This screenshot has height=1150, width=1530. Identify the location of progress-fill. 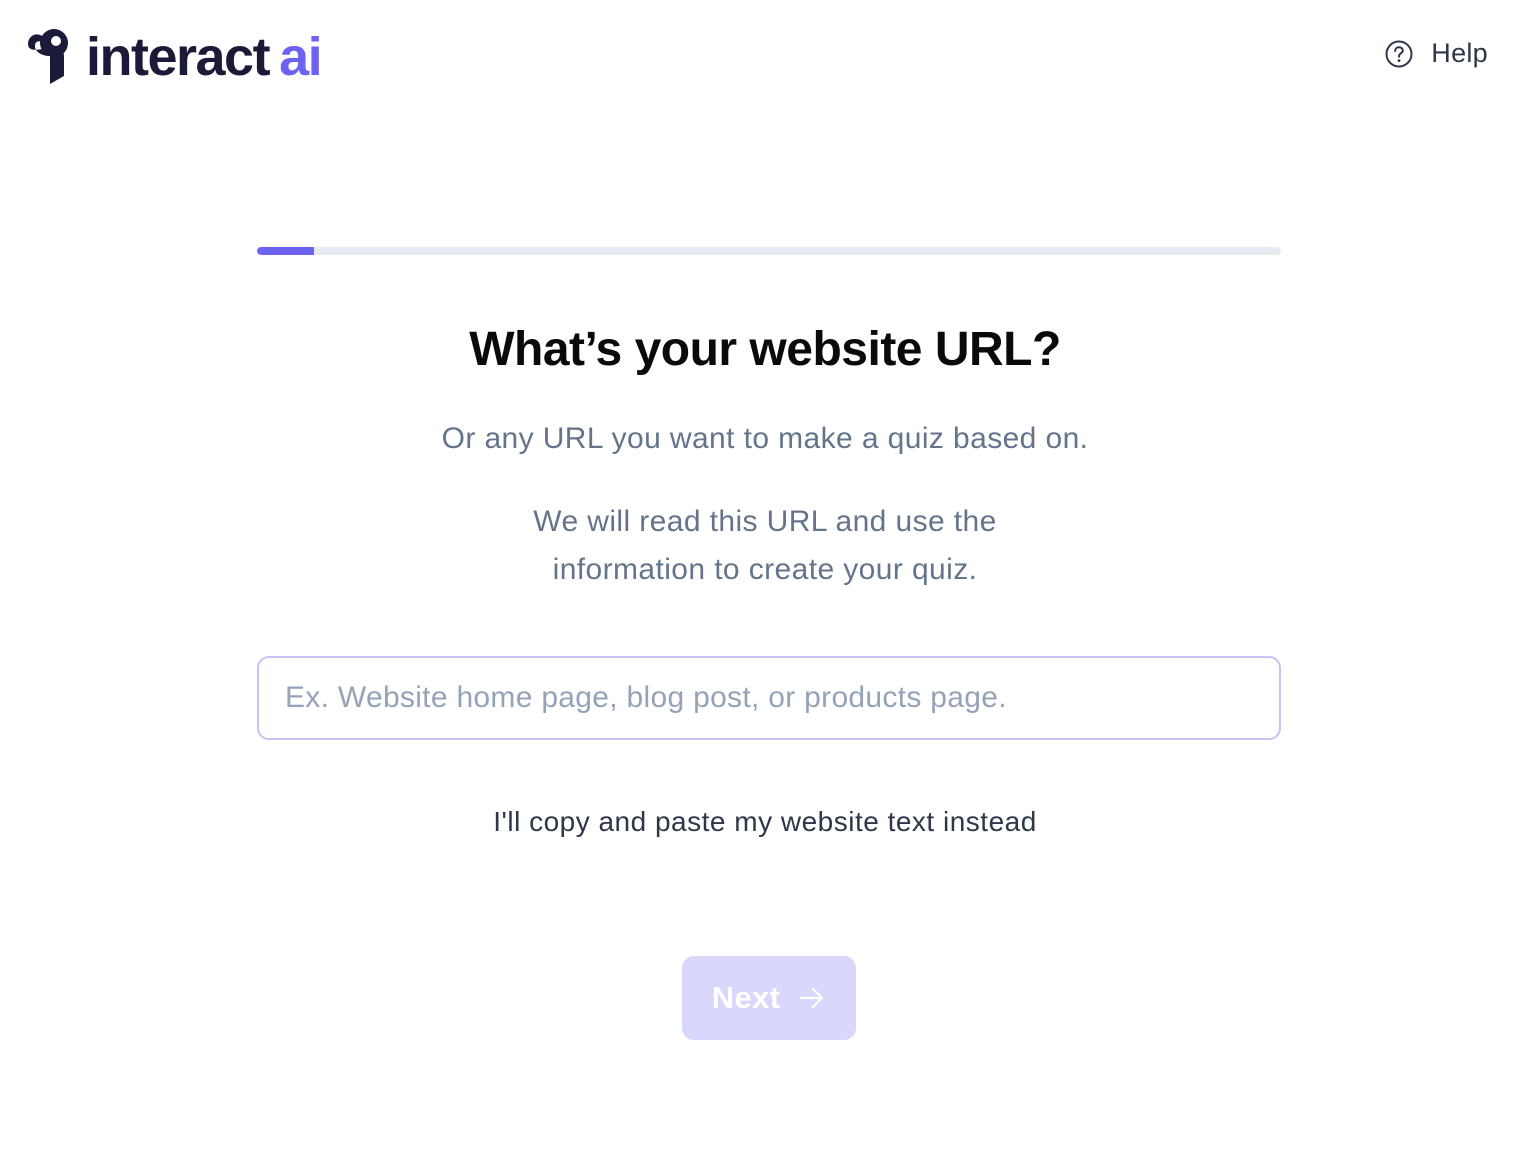
(286, 251).